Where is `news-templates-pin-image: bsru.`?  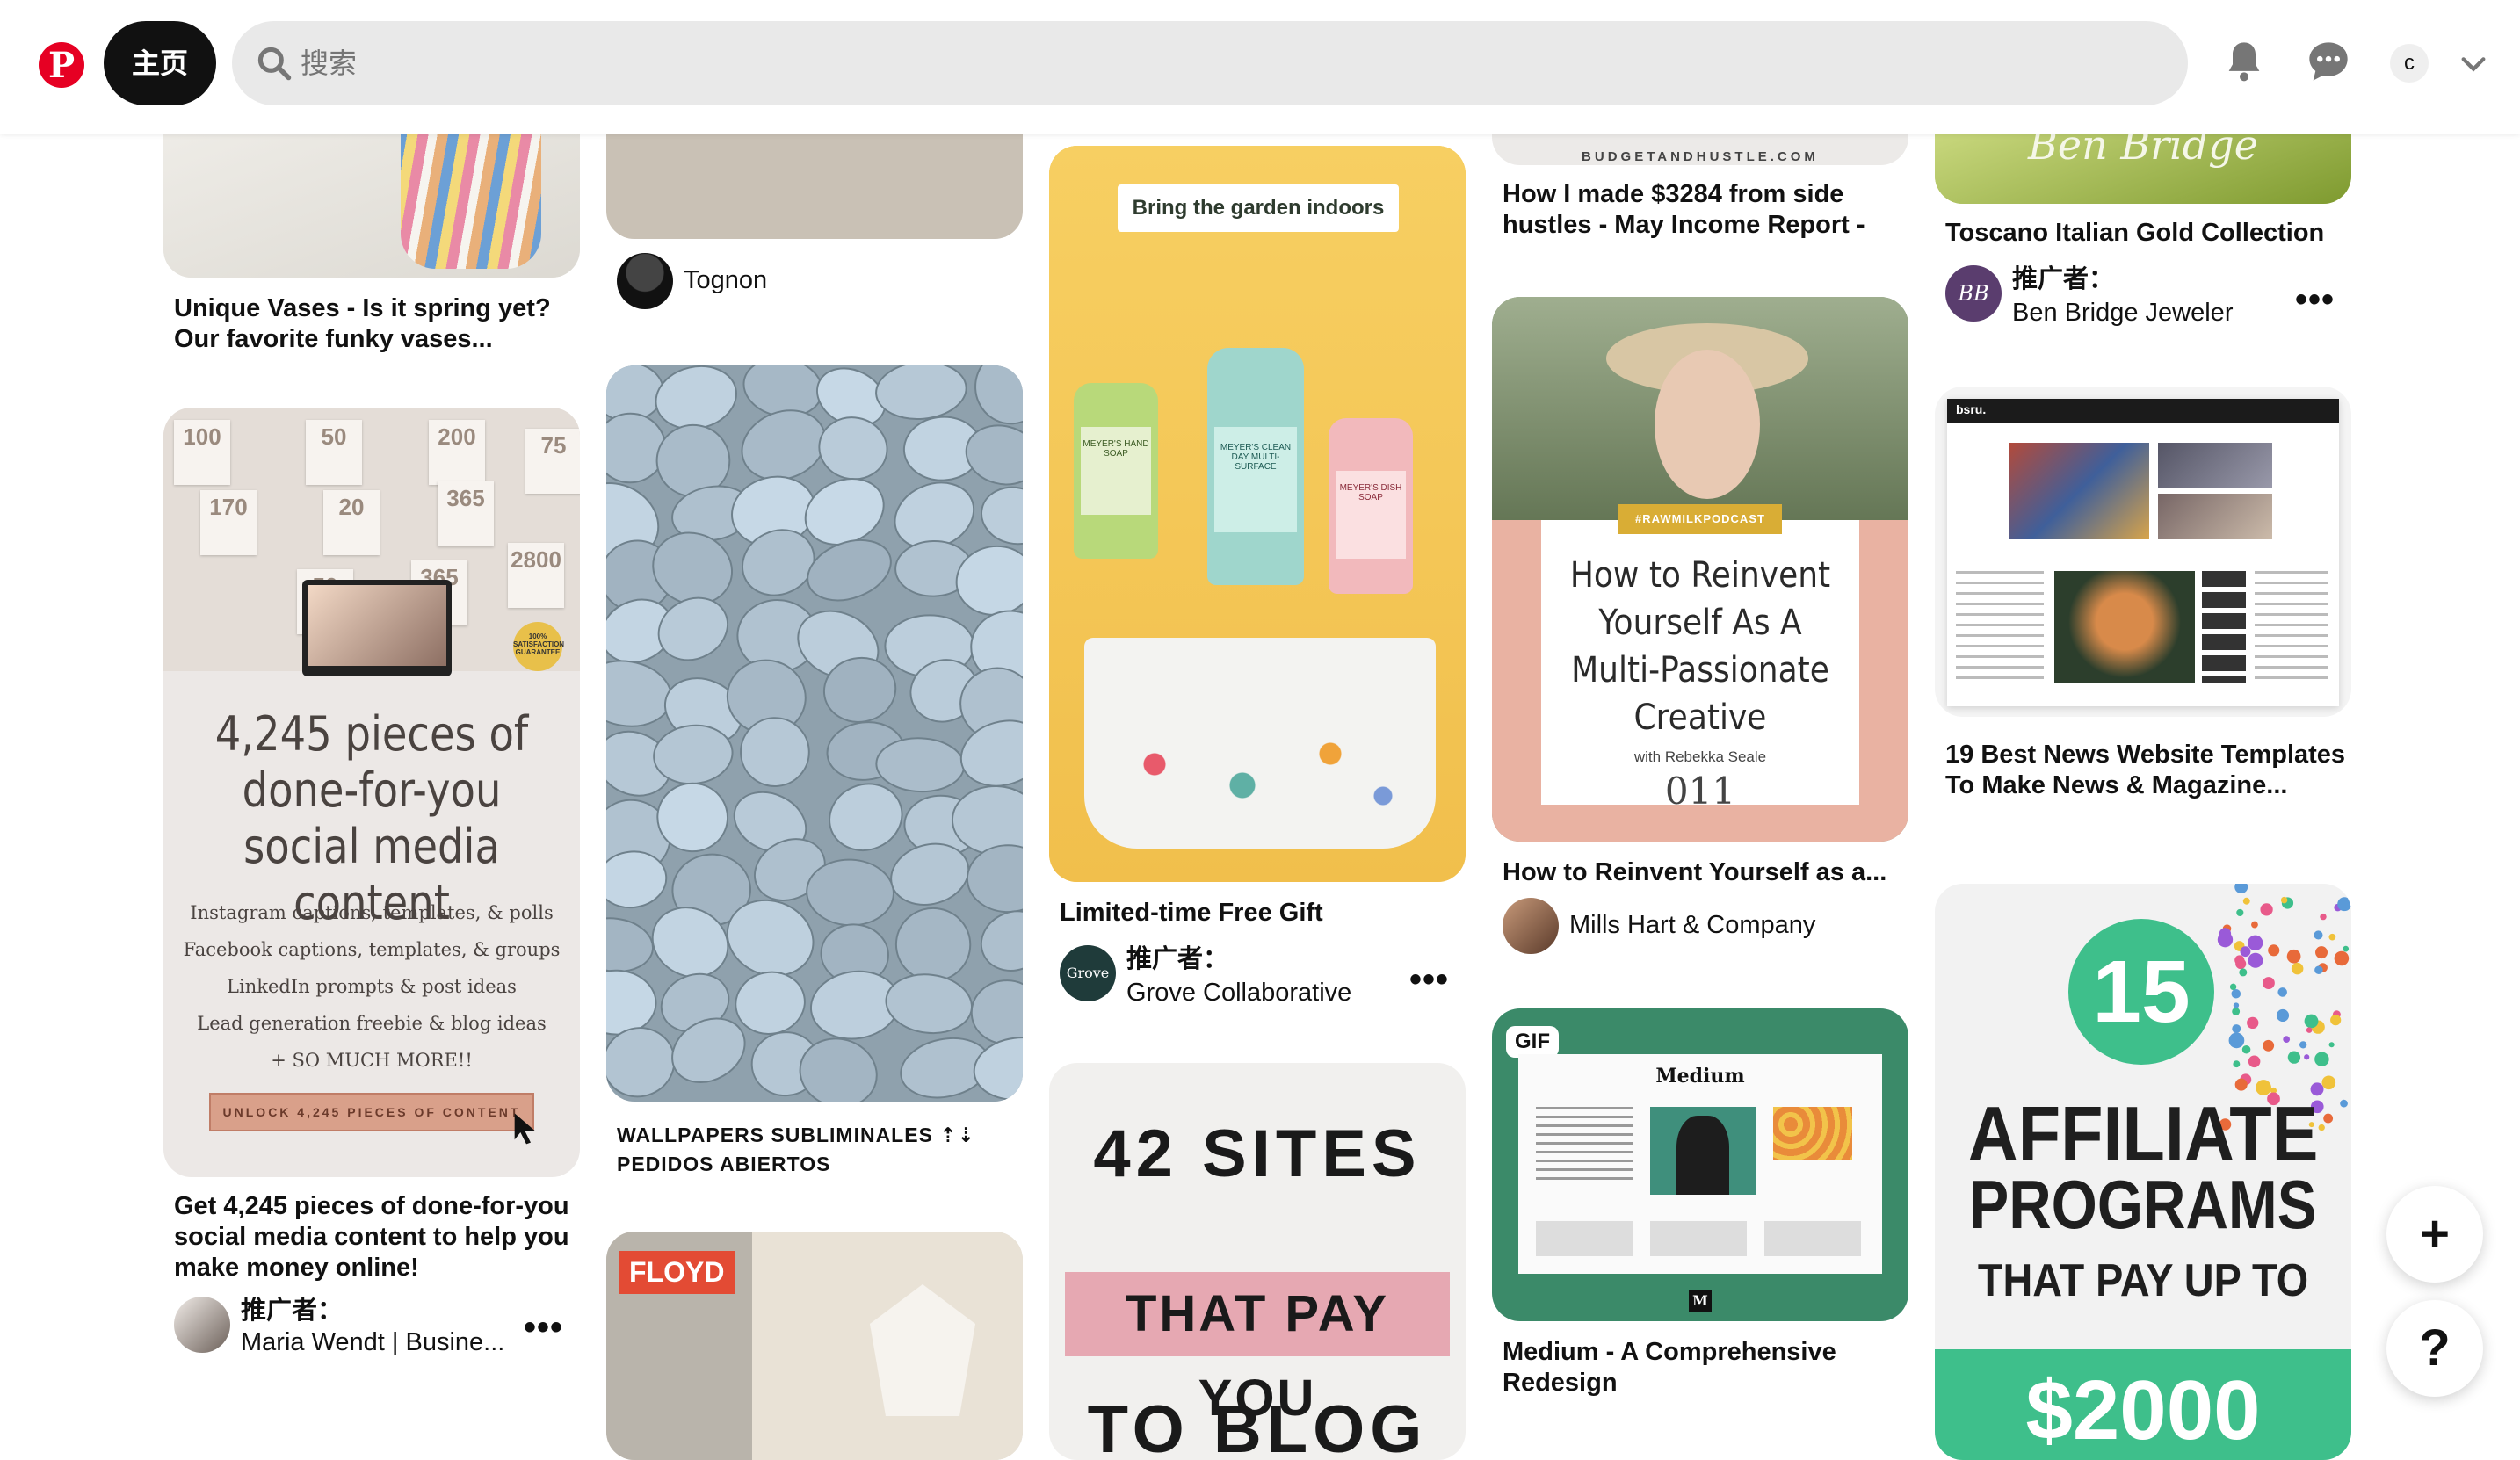
news-templates-pin-image: bsru. is located at coordinates (2143, 552).